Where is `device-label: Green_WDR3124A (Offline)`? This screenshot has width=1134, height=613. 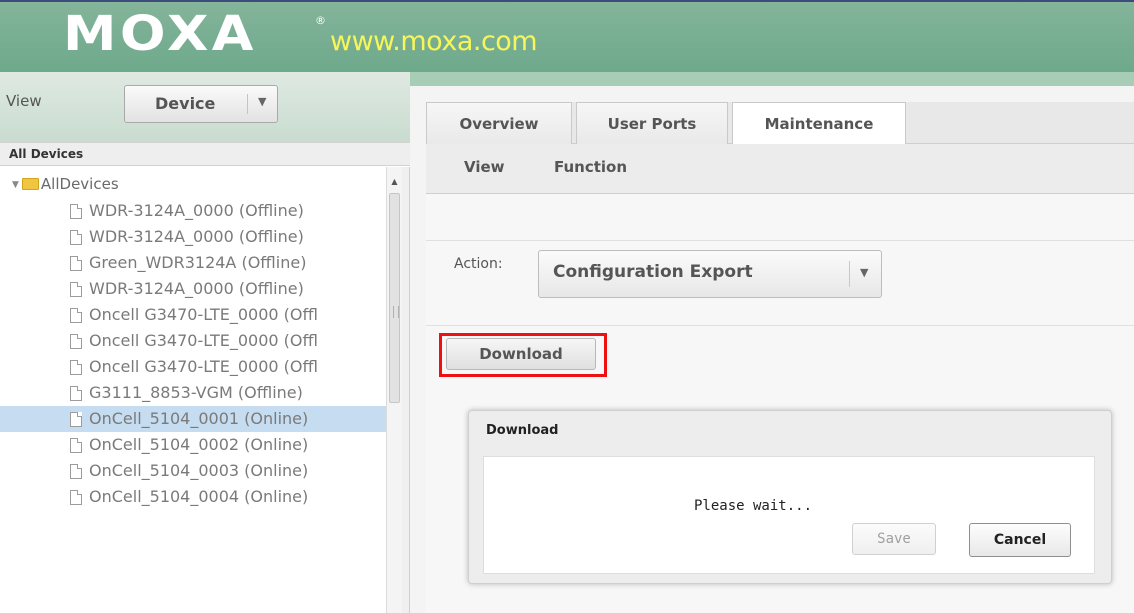 device-label: Green_WDR3124A (Offline) is located at coordinates (198, 262).